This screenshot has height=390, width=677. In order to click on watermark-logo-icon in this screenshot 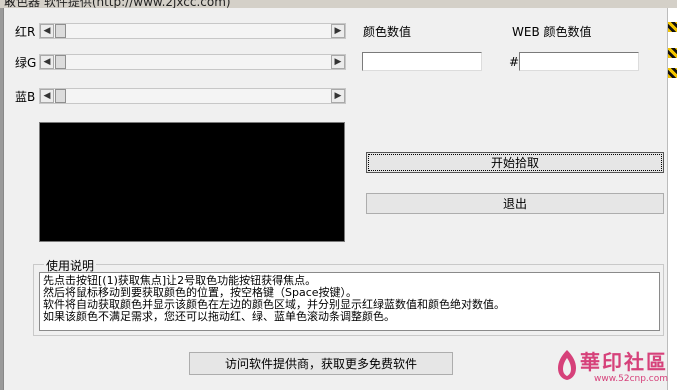, I will do `click(567, 365)`.